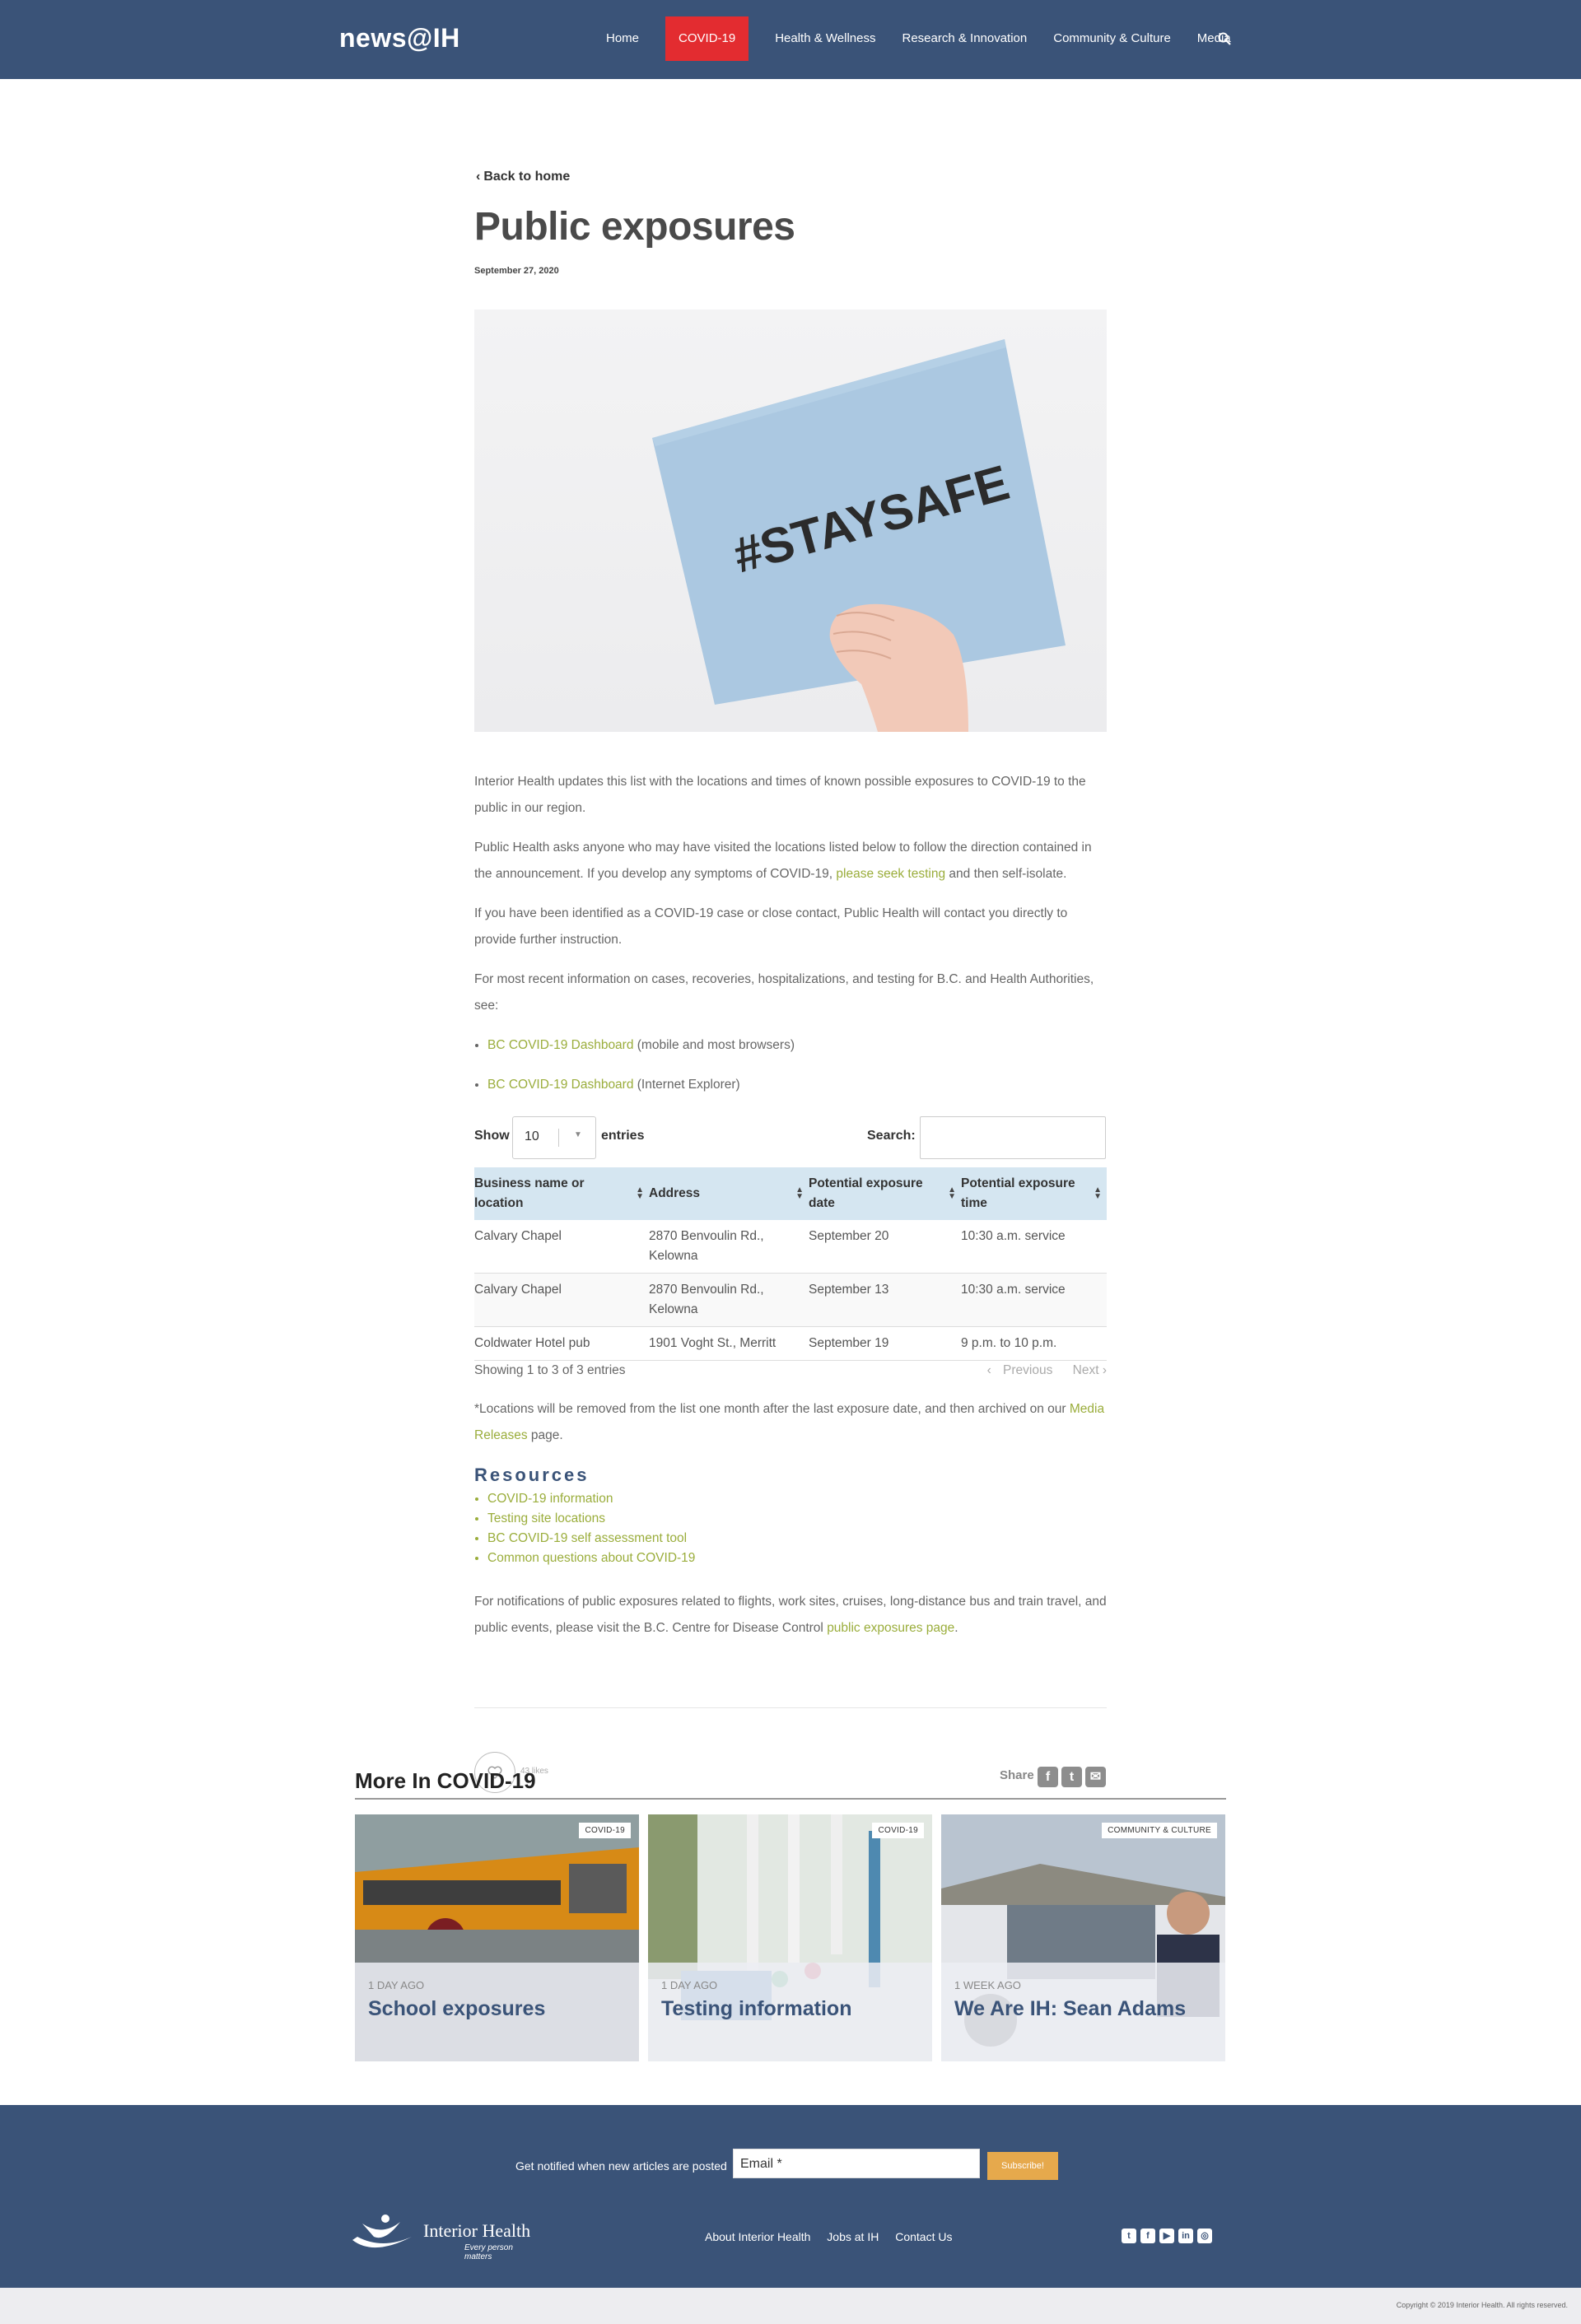  I want to click on back-to-home-link: ‹ Back to home, so click(523, 177).